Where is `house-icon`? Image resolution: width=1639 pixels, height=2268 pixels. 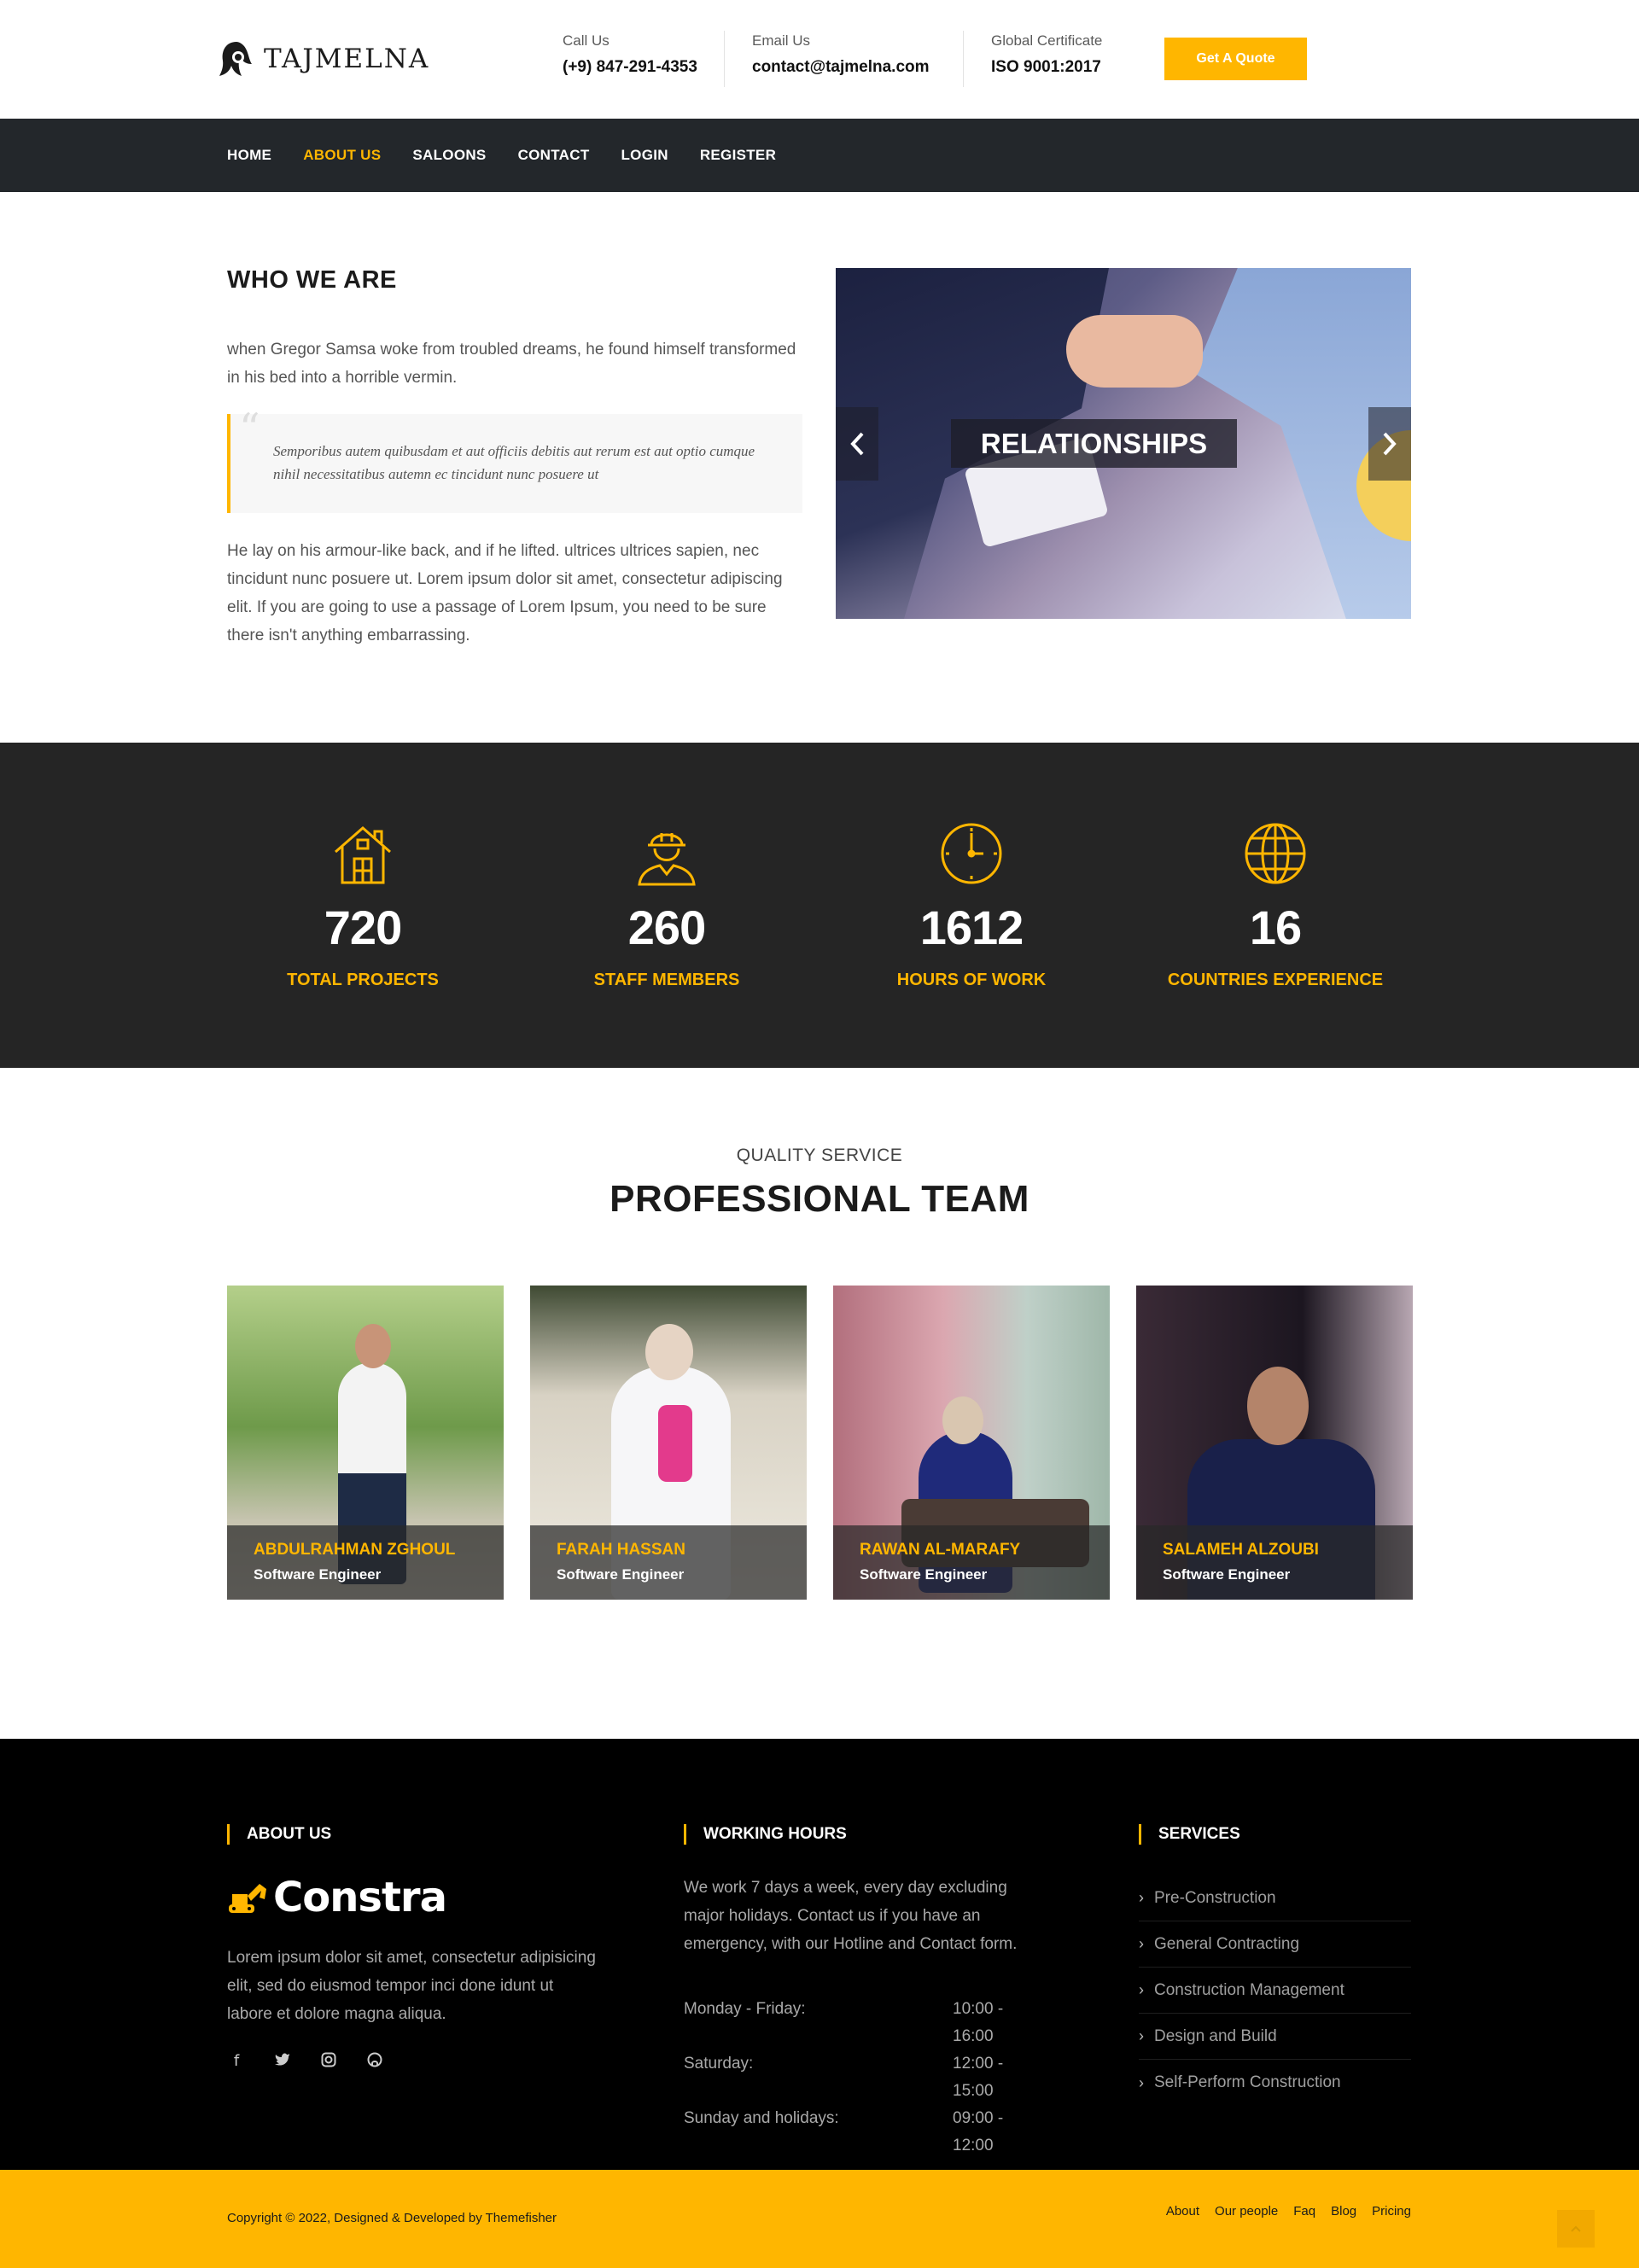 house-icon is located at coordinates (363, 855).